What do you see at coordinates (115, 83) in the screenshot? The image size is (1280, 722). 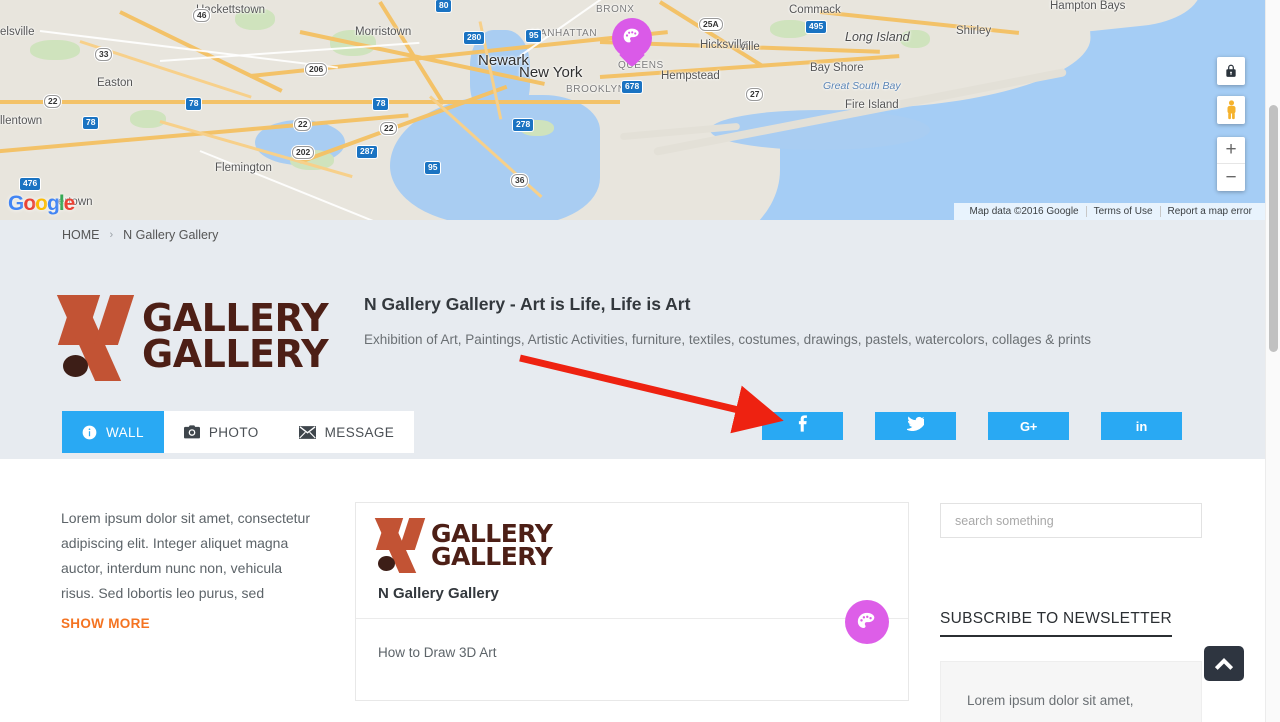 I see `map-place-label: Easton` at bounding box center [115, 83].